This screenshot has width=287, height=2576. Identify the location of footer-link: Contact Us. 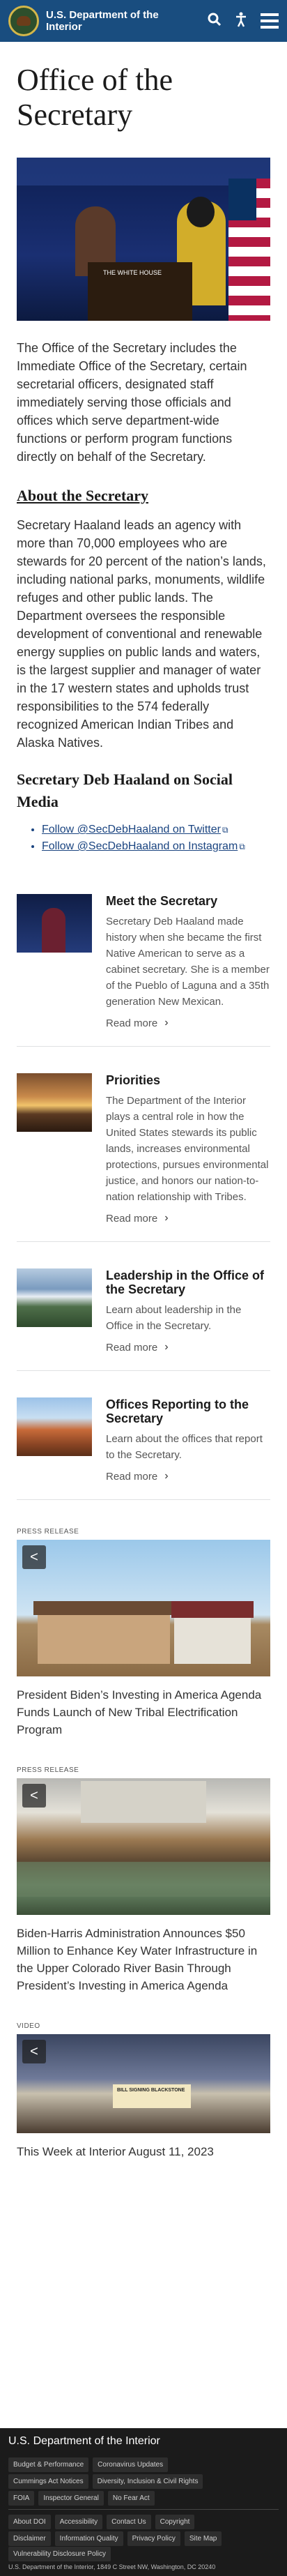
(129, 2522).